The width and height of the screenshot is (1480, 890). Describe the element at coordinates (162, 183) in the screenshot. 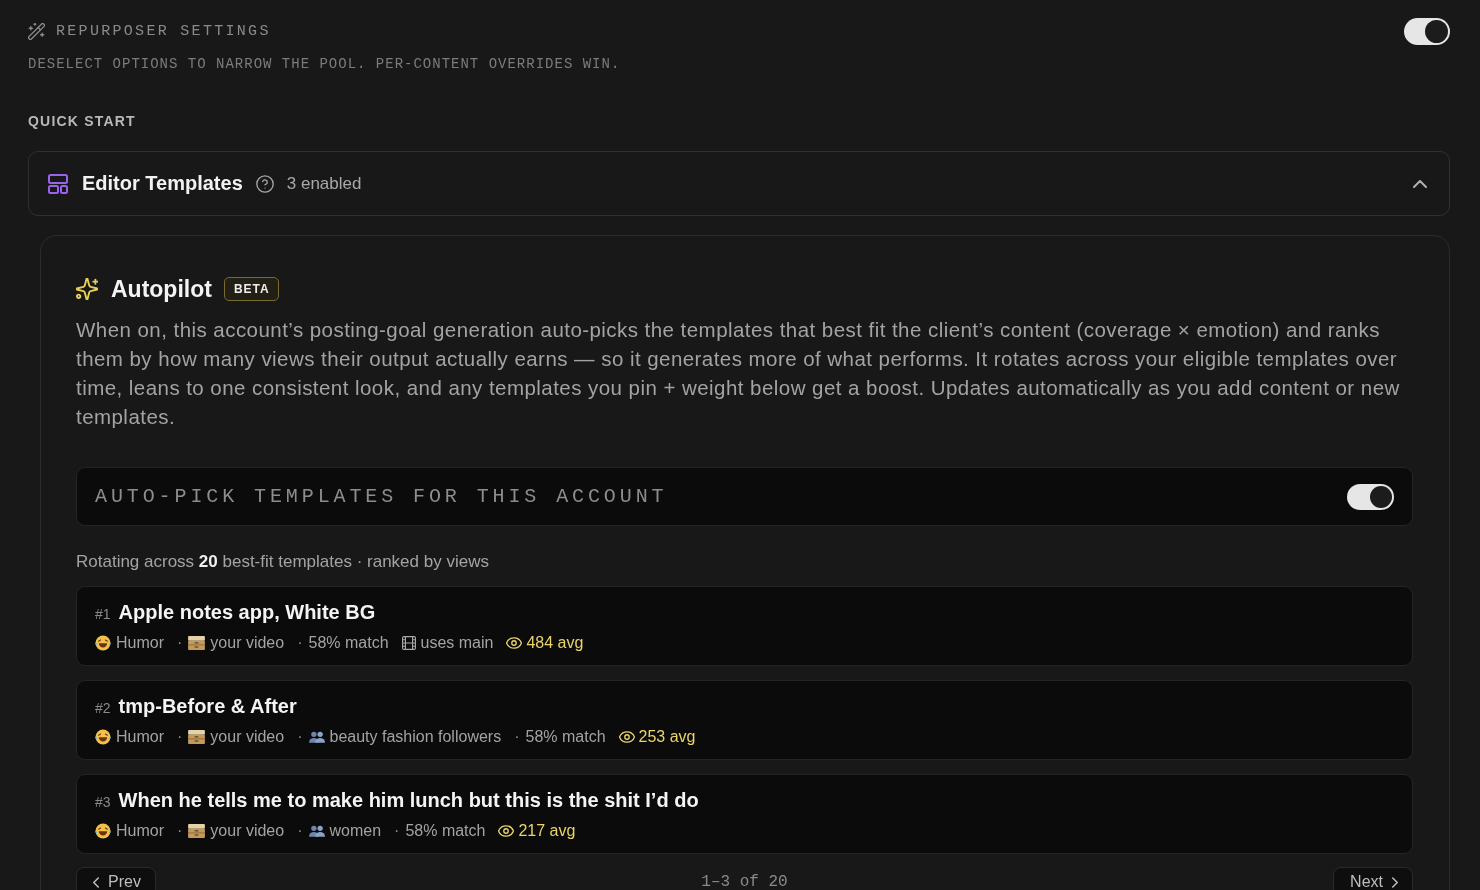

I see `section-title: Editor Templates` at that location.